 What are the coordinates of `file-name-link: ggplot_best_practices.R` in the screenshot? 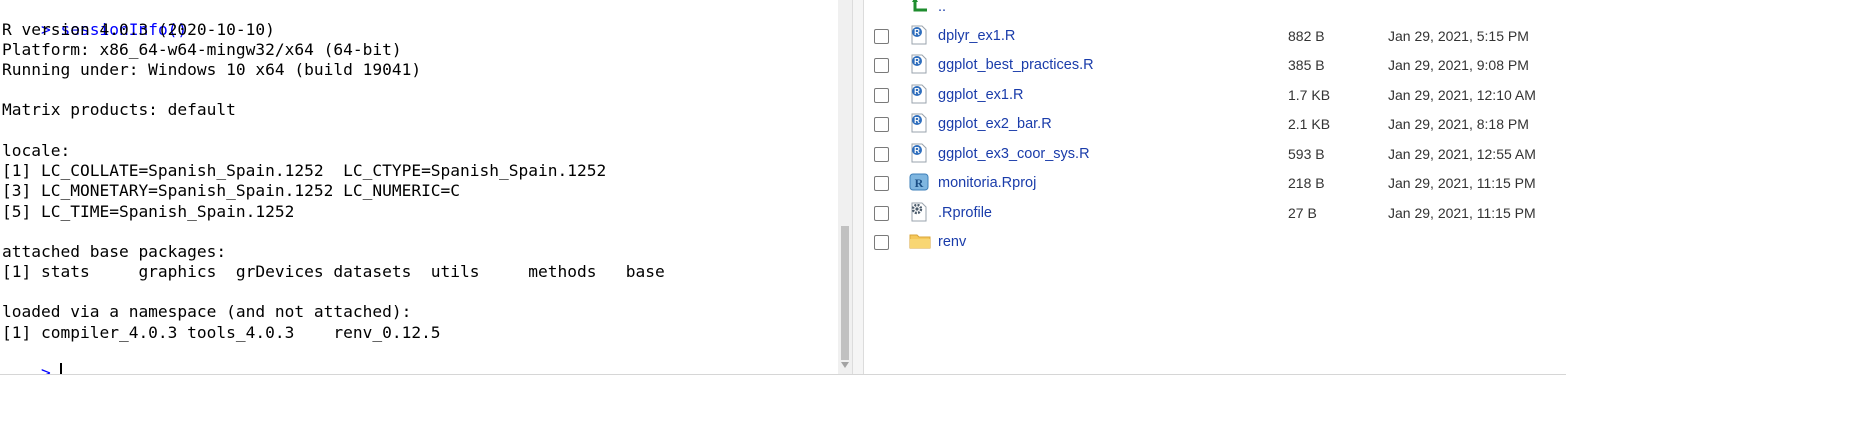 It's located at (1016, 65).